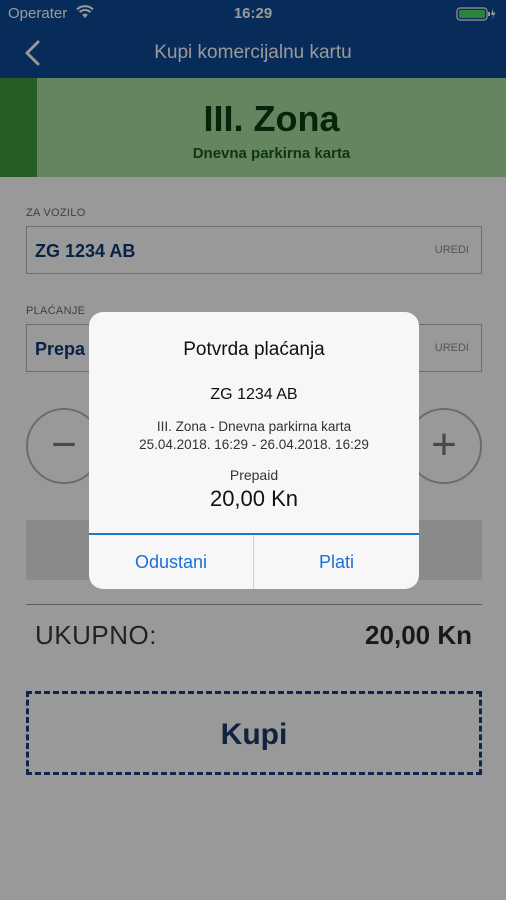  I want to click on pay-button: Plati, so click(336, 562).